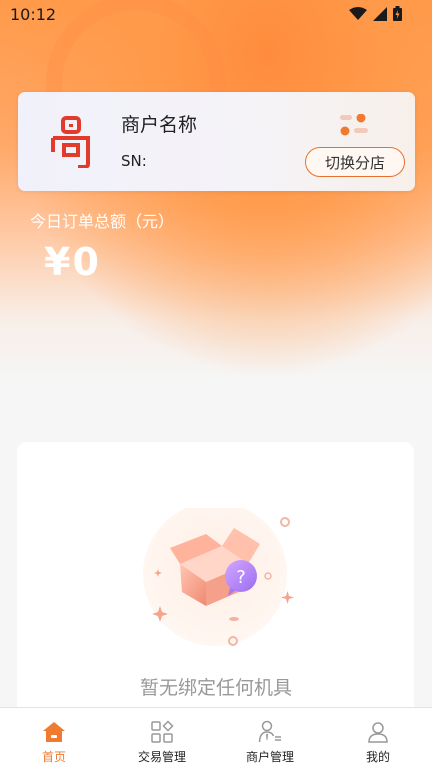  What do you see at coordinates (269, 731) in the screenshot?
I see `merchant-user-icon` at bounding box center [269, 731].